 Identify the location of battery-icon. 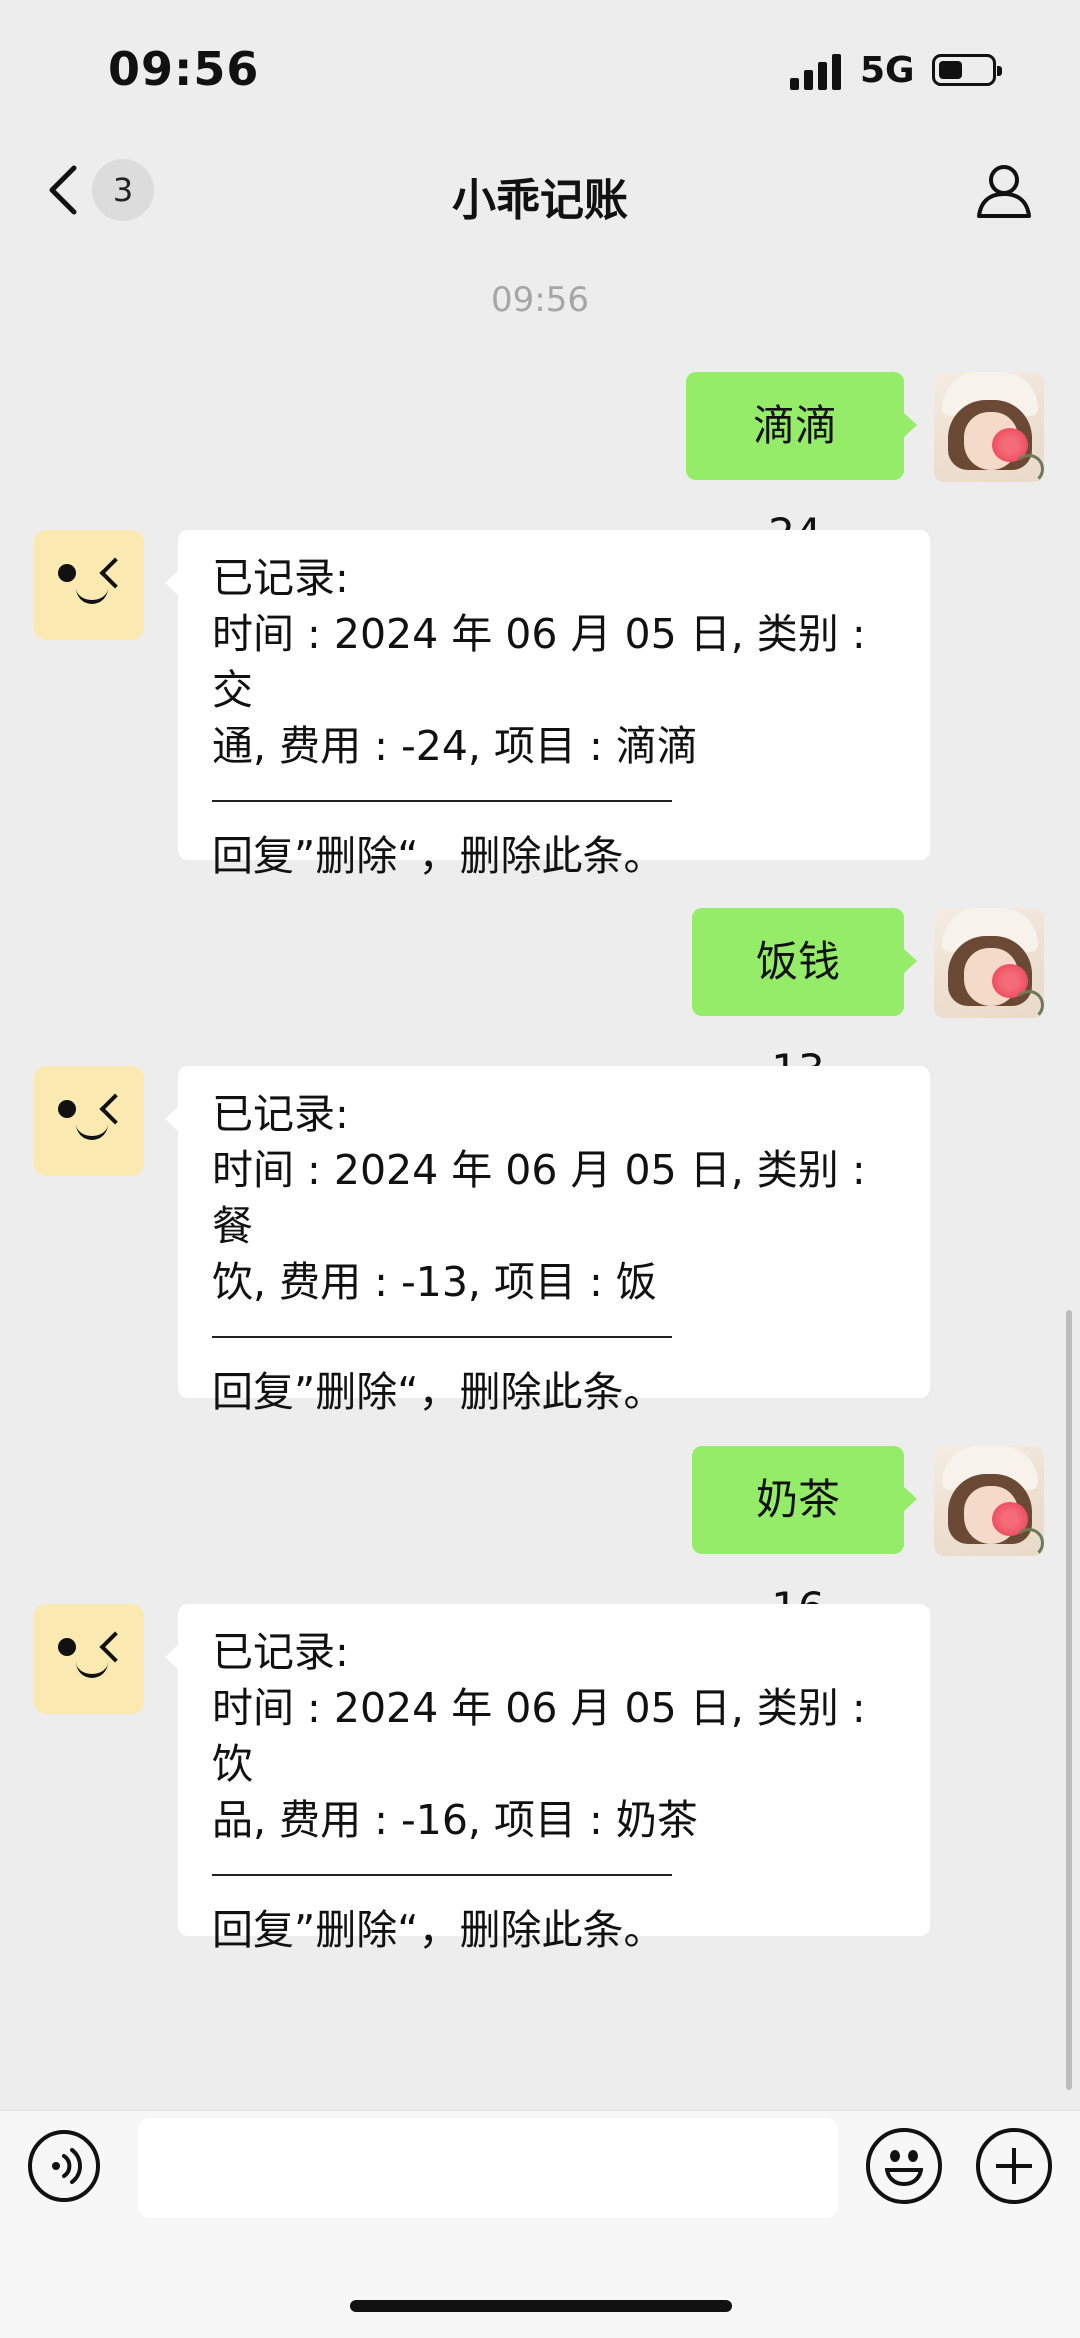
(967, 70).